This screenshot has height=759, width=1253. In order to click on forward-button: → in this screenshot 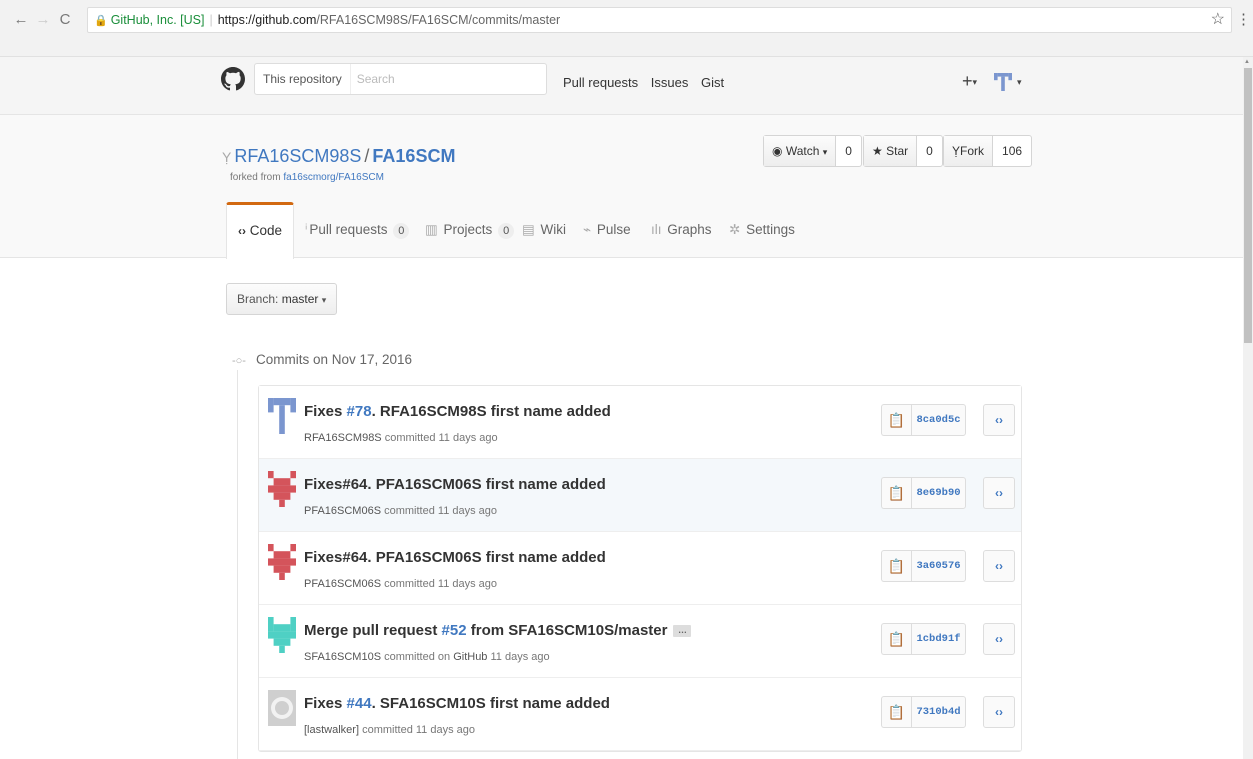, I will do `click(43, 20)`.